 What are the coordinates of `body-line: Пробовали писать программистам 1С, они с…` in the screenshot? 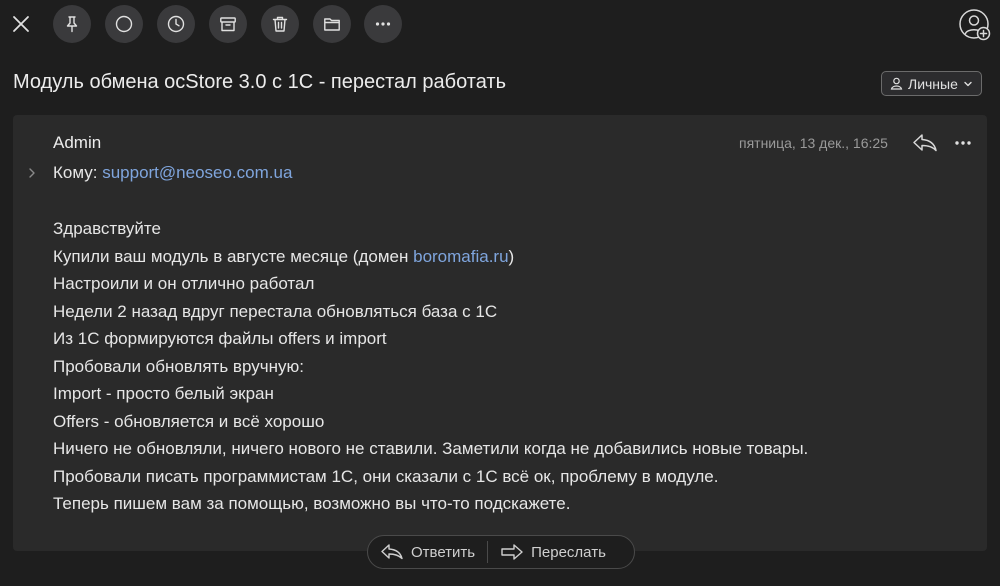 It's located at (386, 476).